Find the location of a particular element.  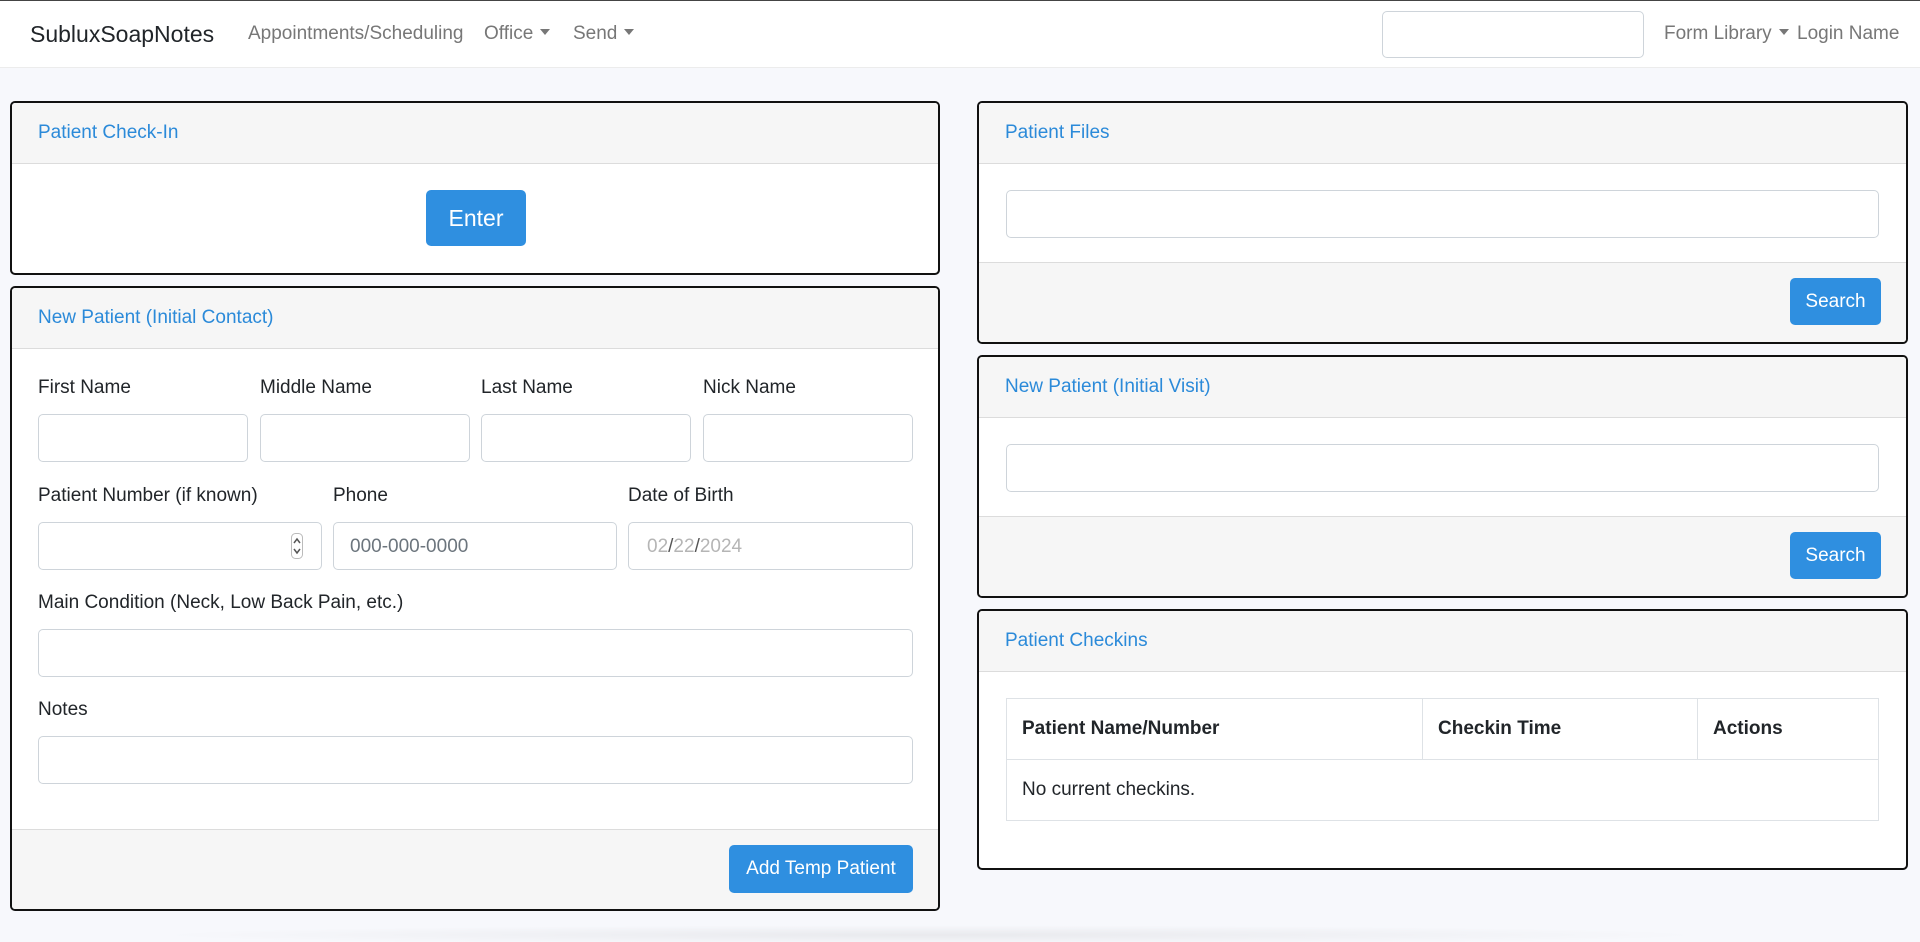

phone-label: Phone is located at coordinates (360, 495).